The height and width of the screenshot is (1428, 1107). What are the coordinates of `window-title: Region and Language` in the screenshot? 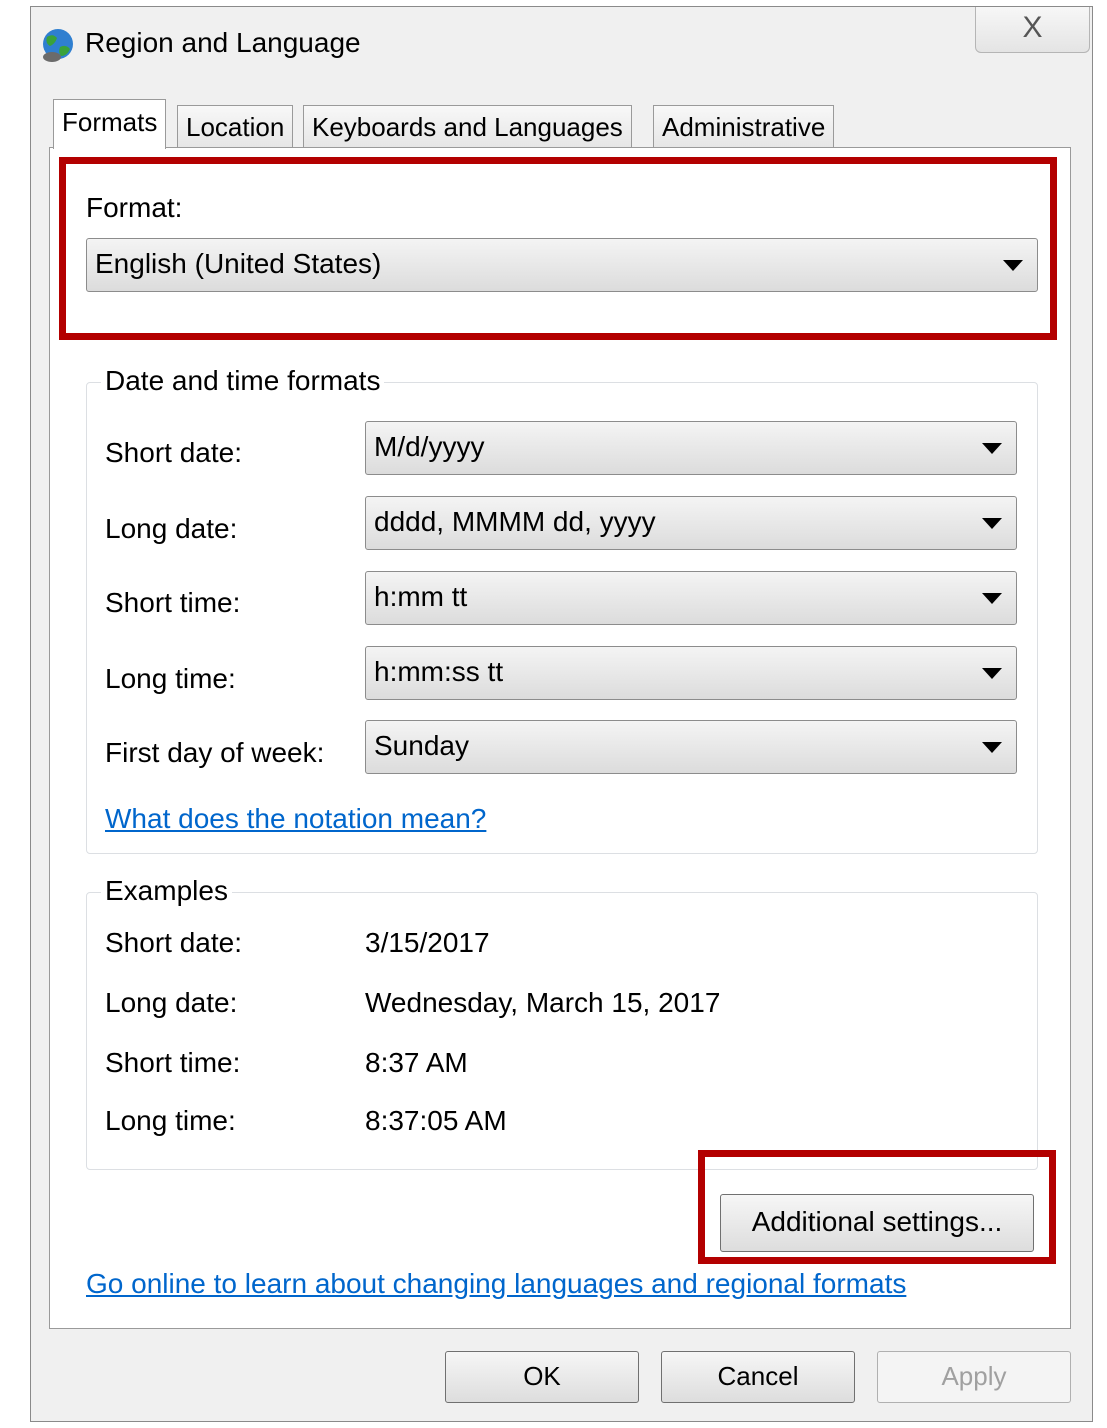 It's located at (223, 42).